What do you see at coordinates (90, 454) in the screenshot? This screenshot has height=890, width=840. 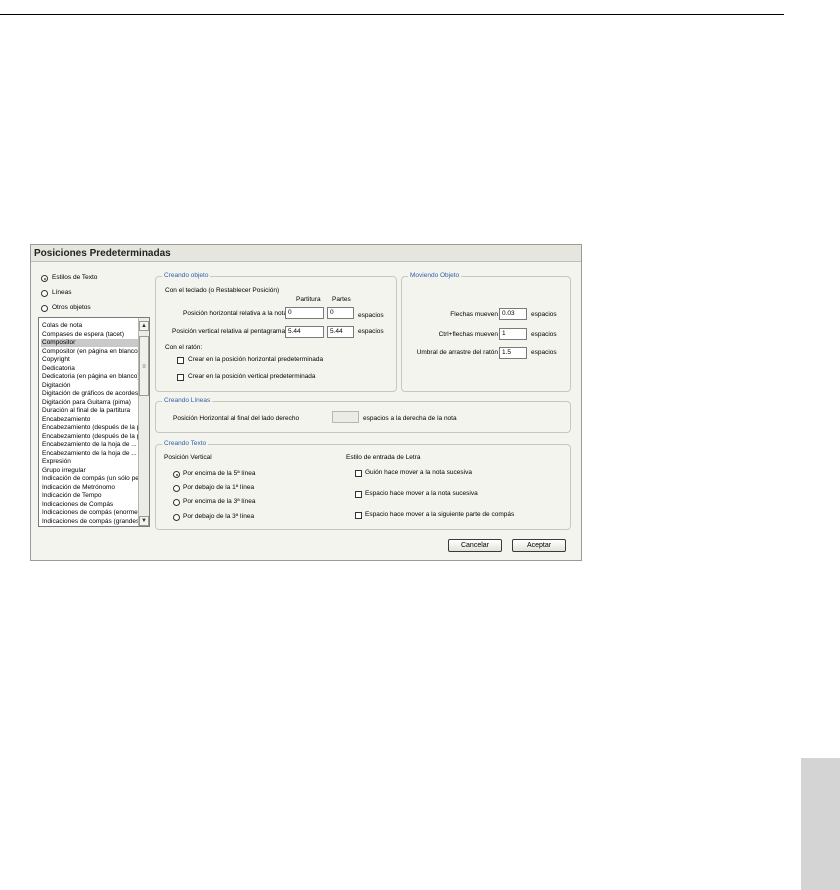 I see `list-item: Encabezamiento de la hoja de ... 2` at bounding box center [90, 454].